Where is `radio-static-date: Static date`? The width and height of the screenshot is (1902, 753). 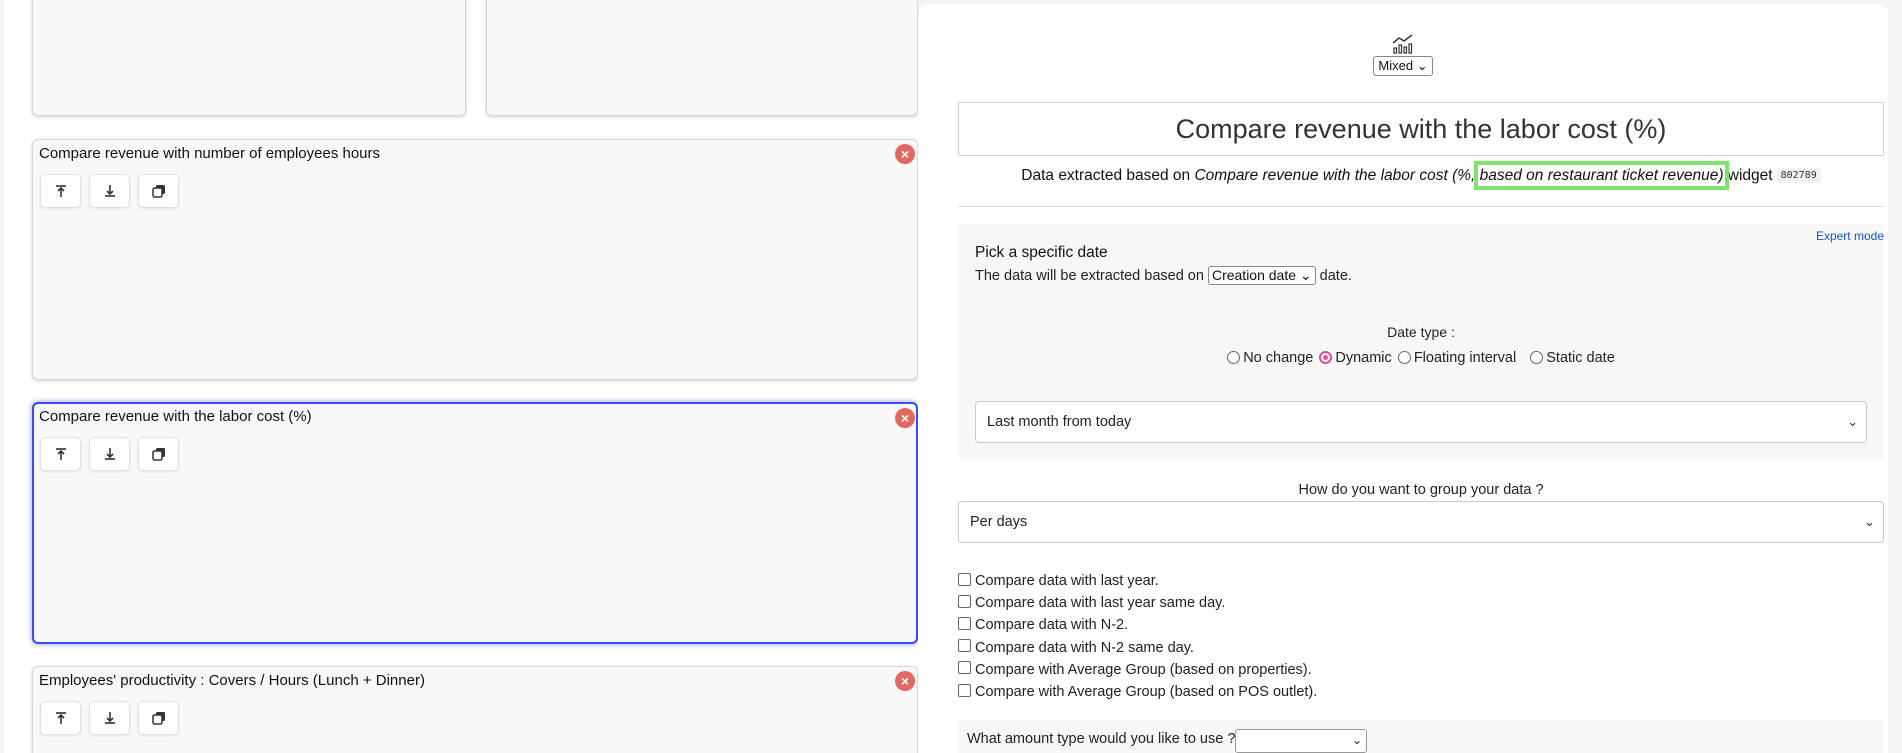
radio-static-date: Static date is located at coordinates (1572, 358).